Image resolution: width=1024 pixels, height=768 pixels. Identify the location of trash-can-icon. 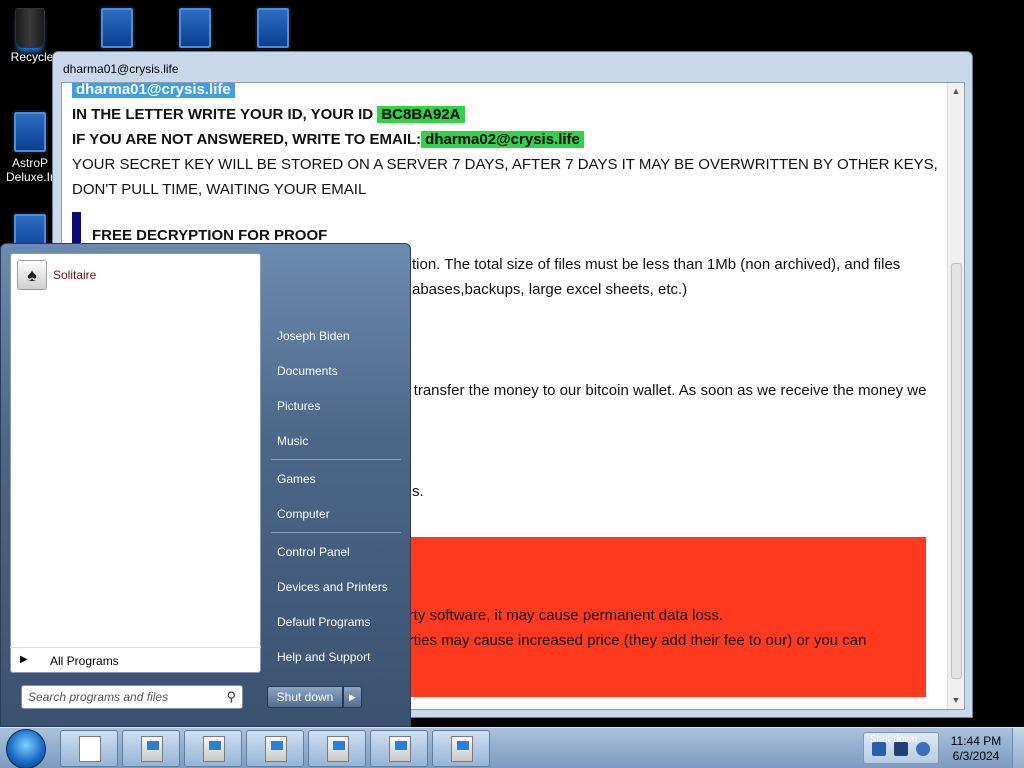
(30, 28).